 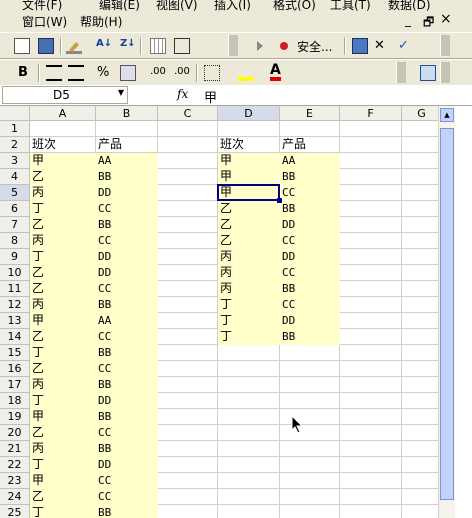 What do you see at coordinates (249, 225) in the screenshot?
I see `cell-D7: 乙` at bounding box center [249, 225].